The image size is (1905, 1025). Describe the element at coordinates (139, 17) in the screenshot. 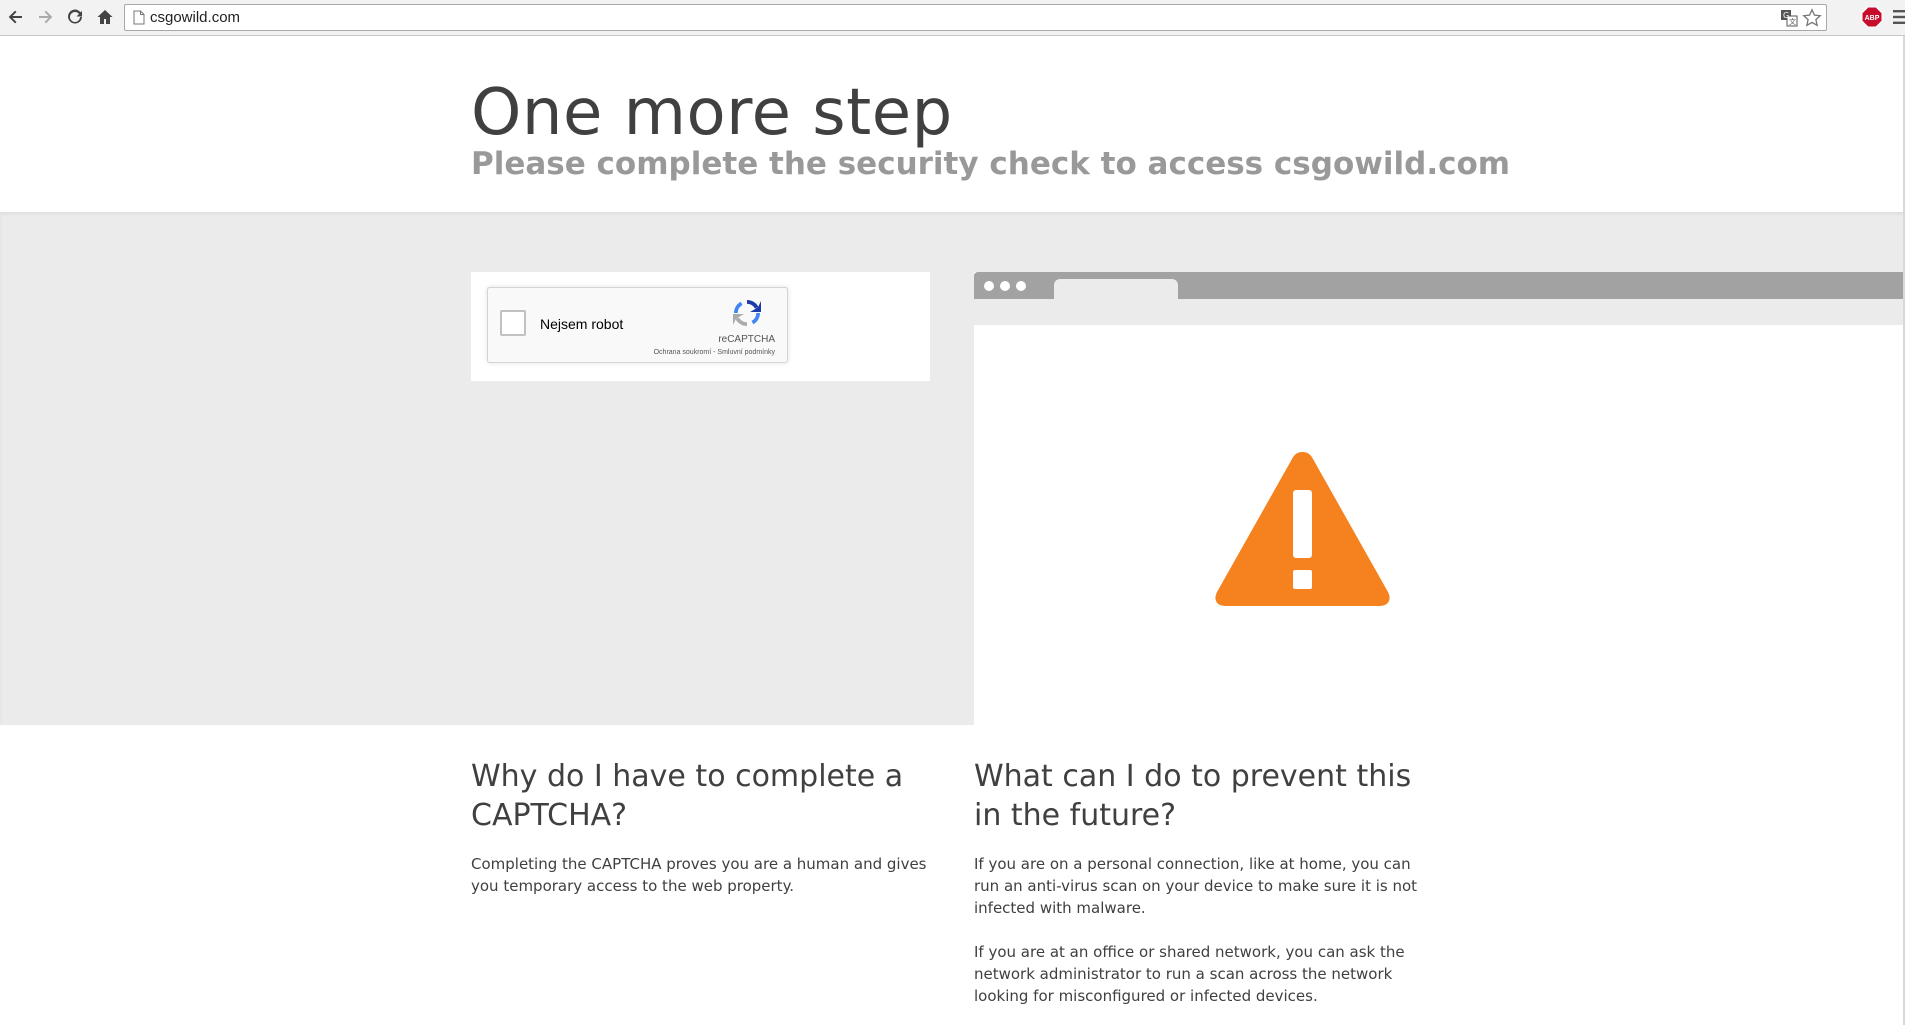

I see `page-icon` at that location.